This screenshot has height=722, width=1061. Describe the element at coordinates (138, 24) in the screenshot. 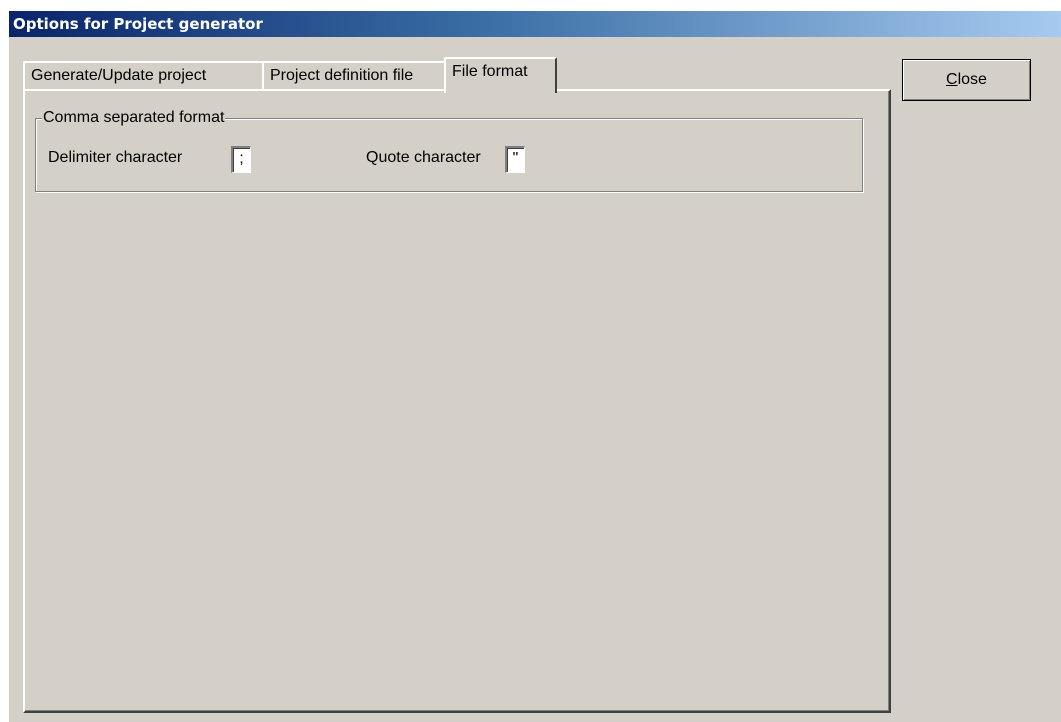

I see `window-title: Options for Project generator` at that location.